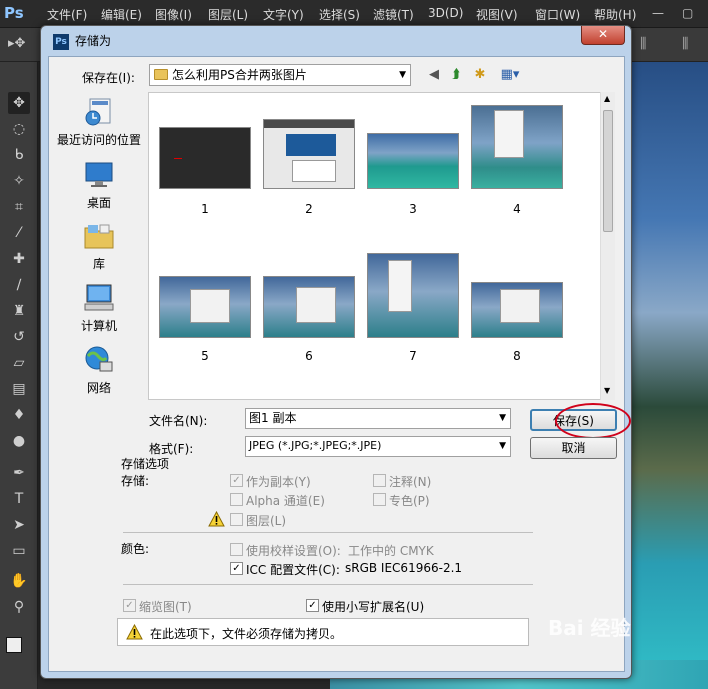 The height and width of the screenshot is (689, 708). I want to click on eyedropper-icon: ⁄, so click(19, 233).